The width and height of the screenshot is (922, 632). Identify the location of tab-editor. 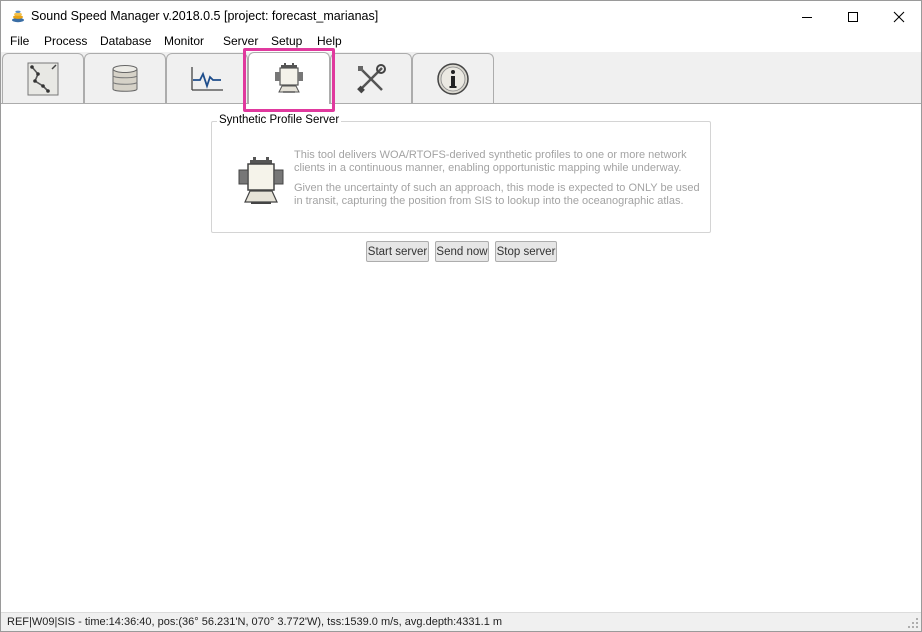
(43, 78).